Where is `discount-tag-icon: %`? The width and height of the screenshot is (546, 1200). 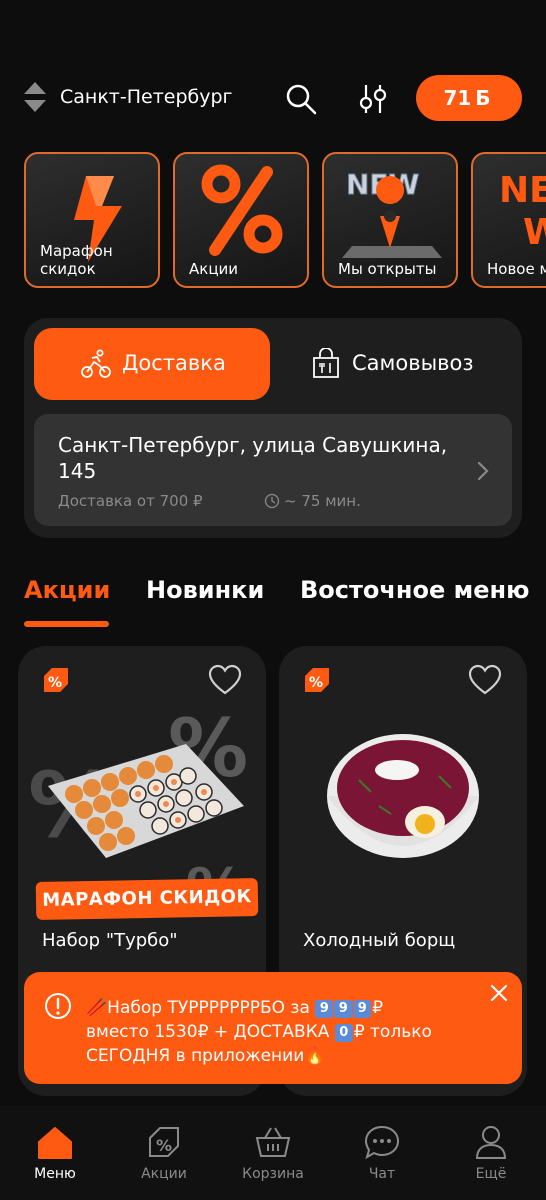
discount-tag-icon: % is located at coordinates (164, 1142).